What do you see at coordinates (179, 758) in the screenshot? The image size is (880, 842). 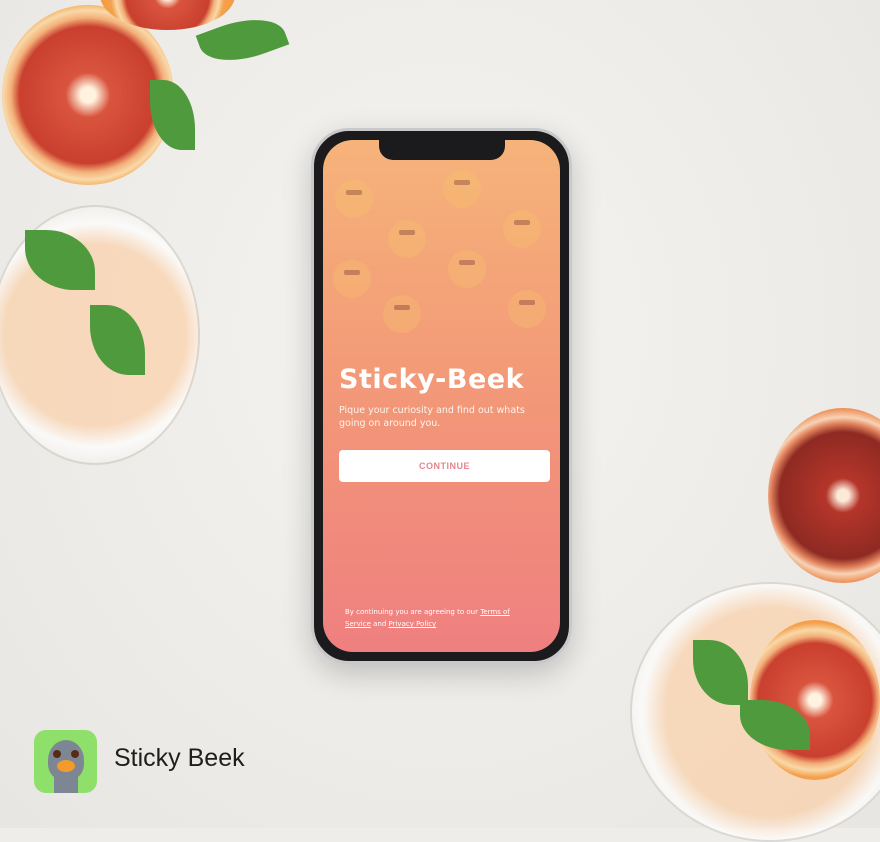 I see `app-name: Sticky Beek` at bounding box center [179, 758].